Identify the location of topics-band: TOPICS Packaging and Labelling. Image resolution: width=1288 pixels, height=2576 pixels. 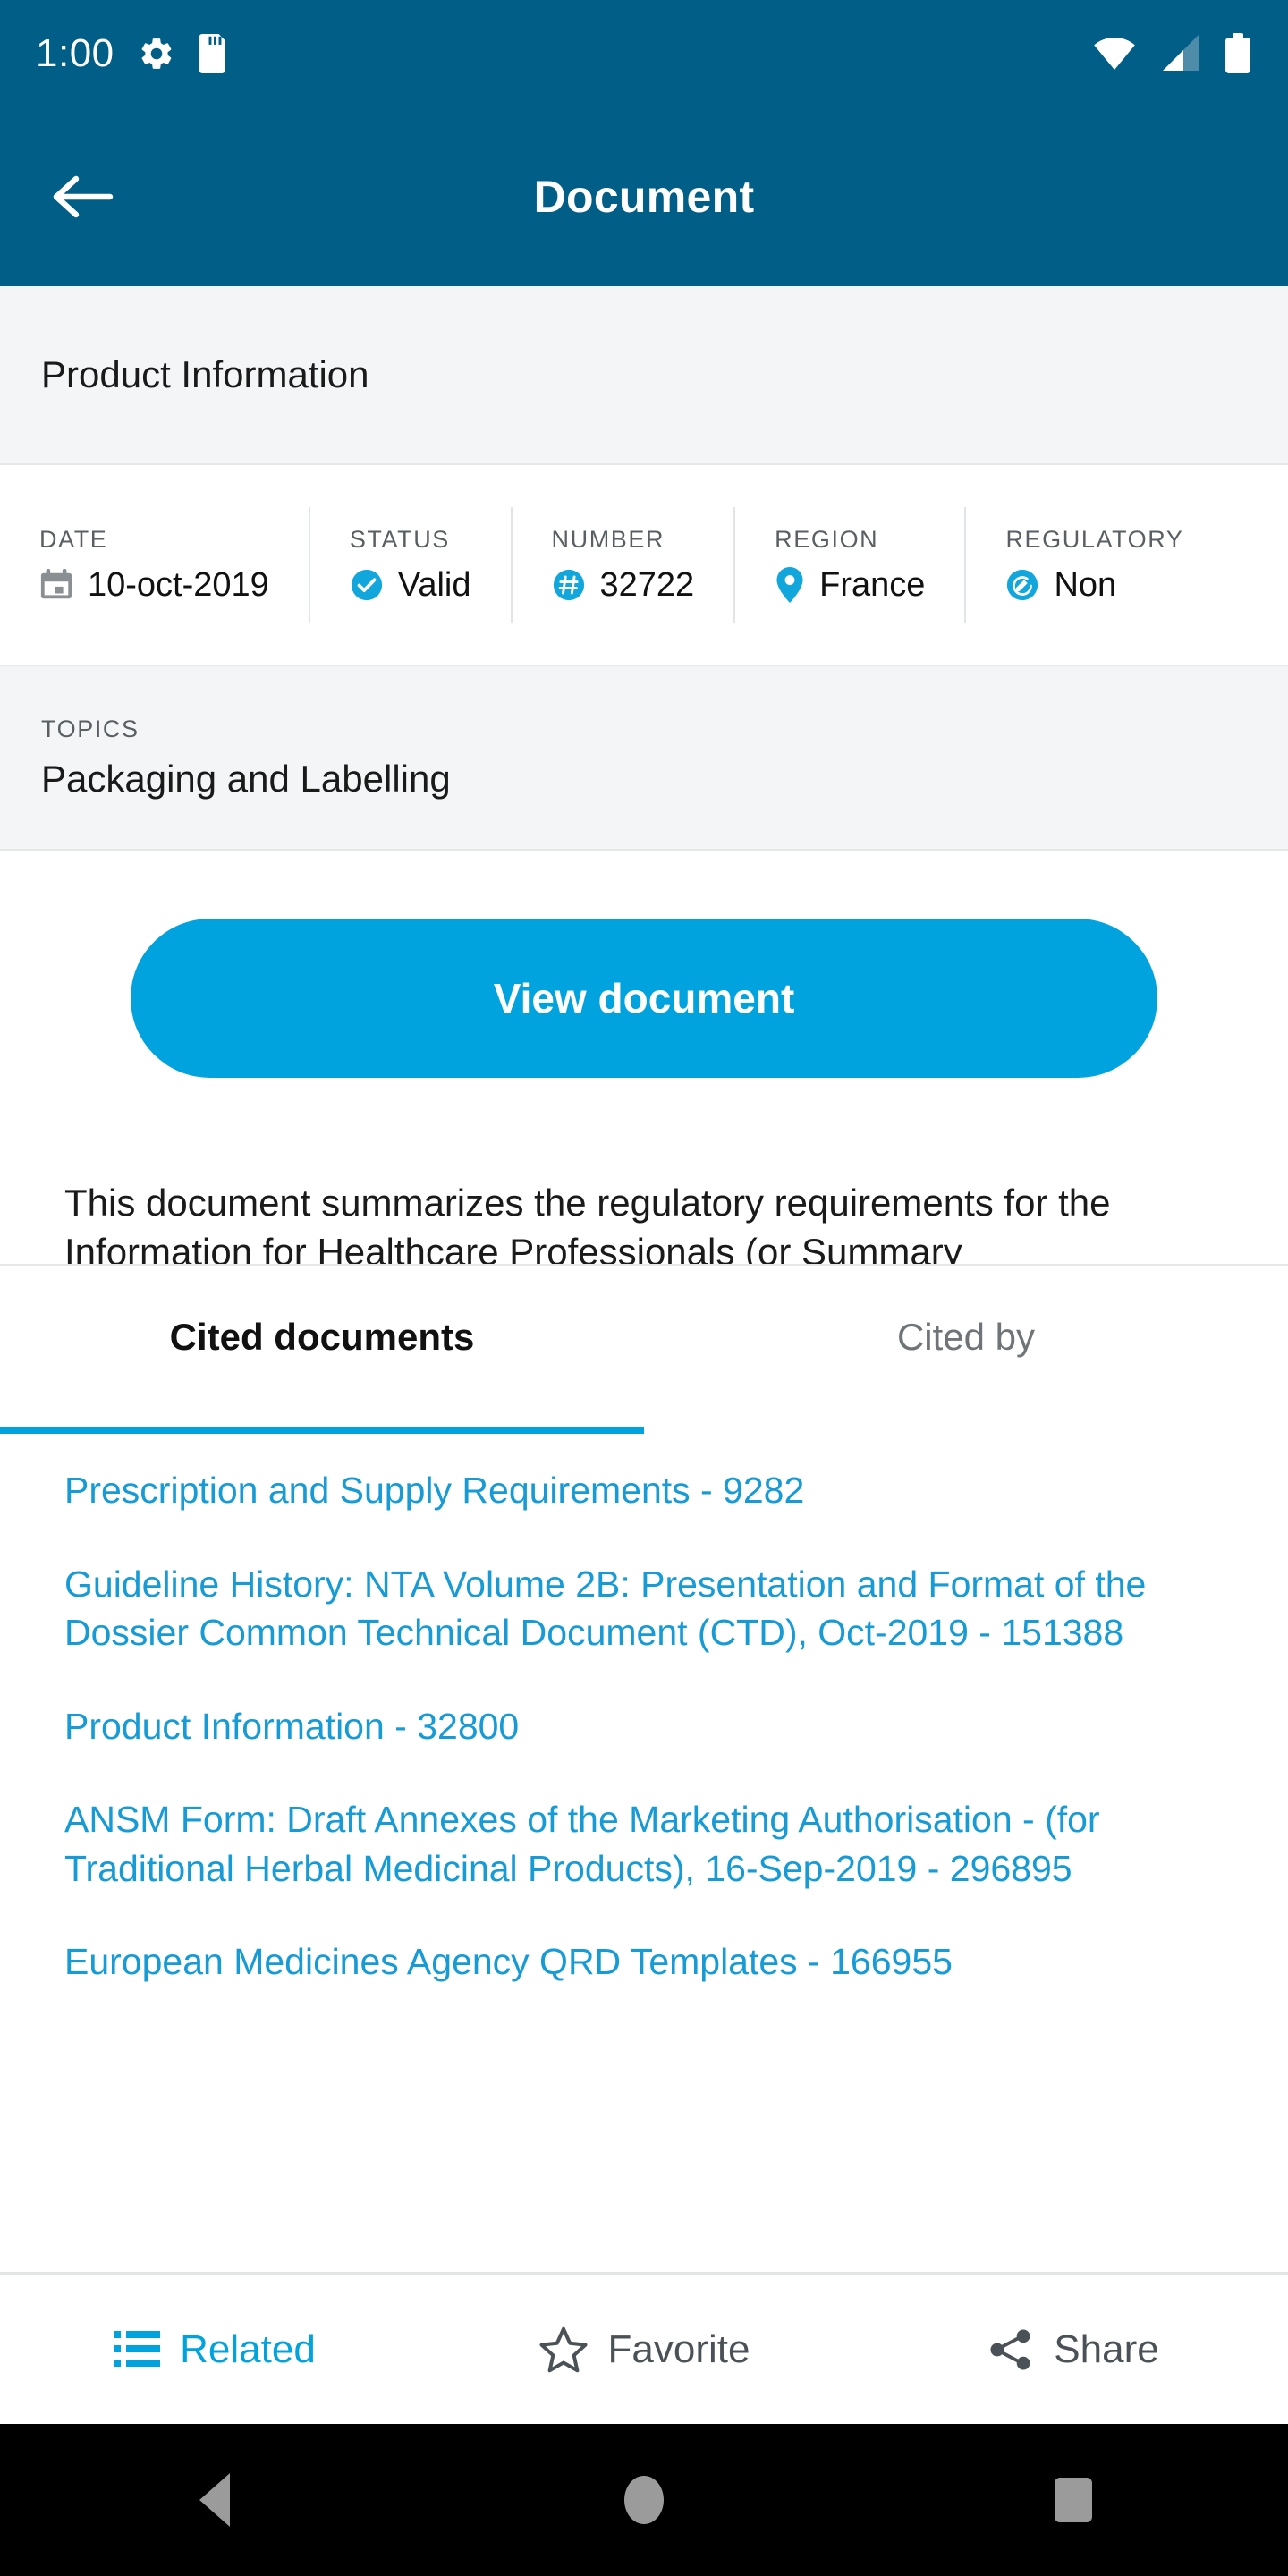
(644, 758).